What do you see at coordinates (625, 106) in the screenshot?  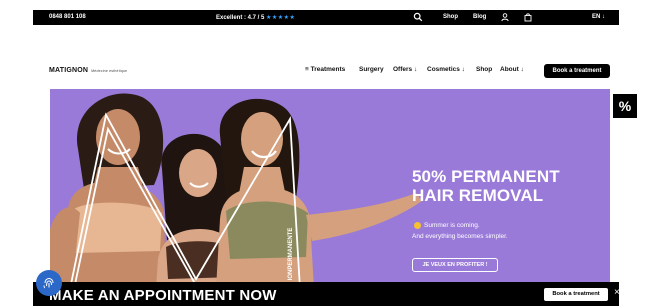 I see `promo-percent-tile: %` at bounding box center [625, 106].